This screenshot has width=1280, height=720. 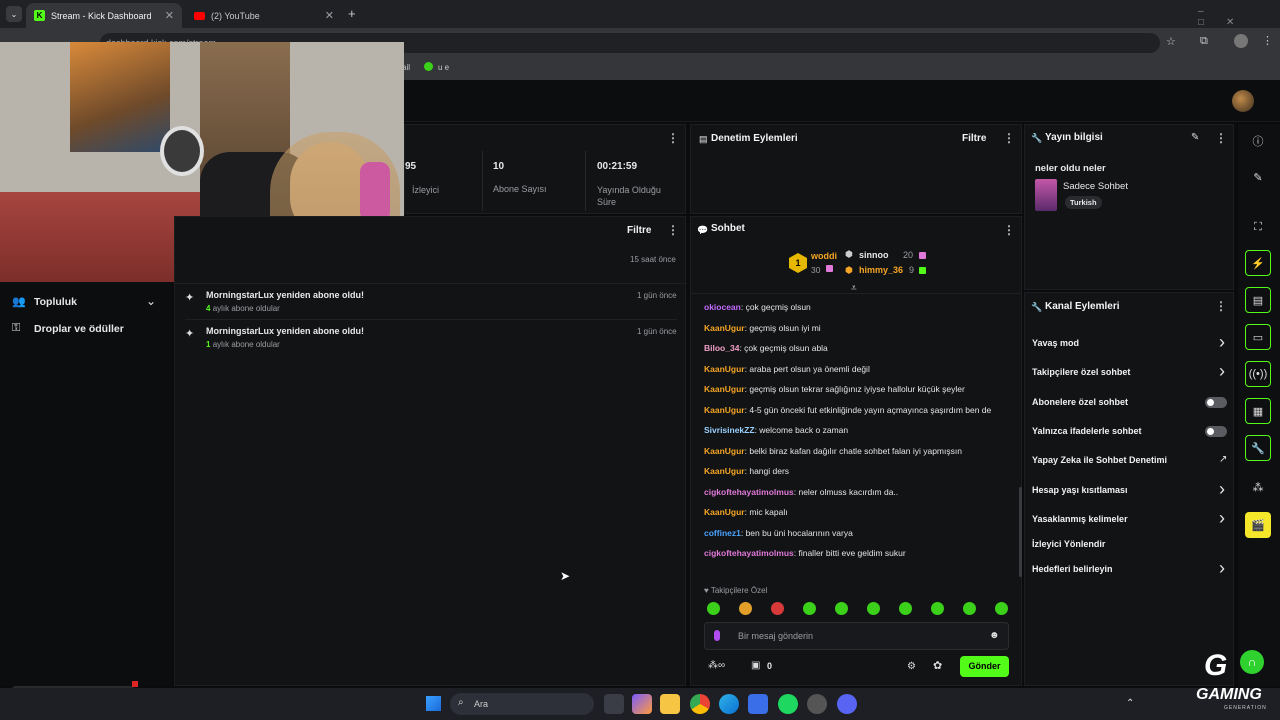 I want to click on rank-badge: 1, so click(x=798, y=263).